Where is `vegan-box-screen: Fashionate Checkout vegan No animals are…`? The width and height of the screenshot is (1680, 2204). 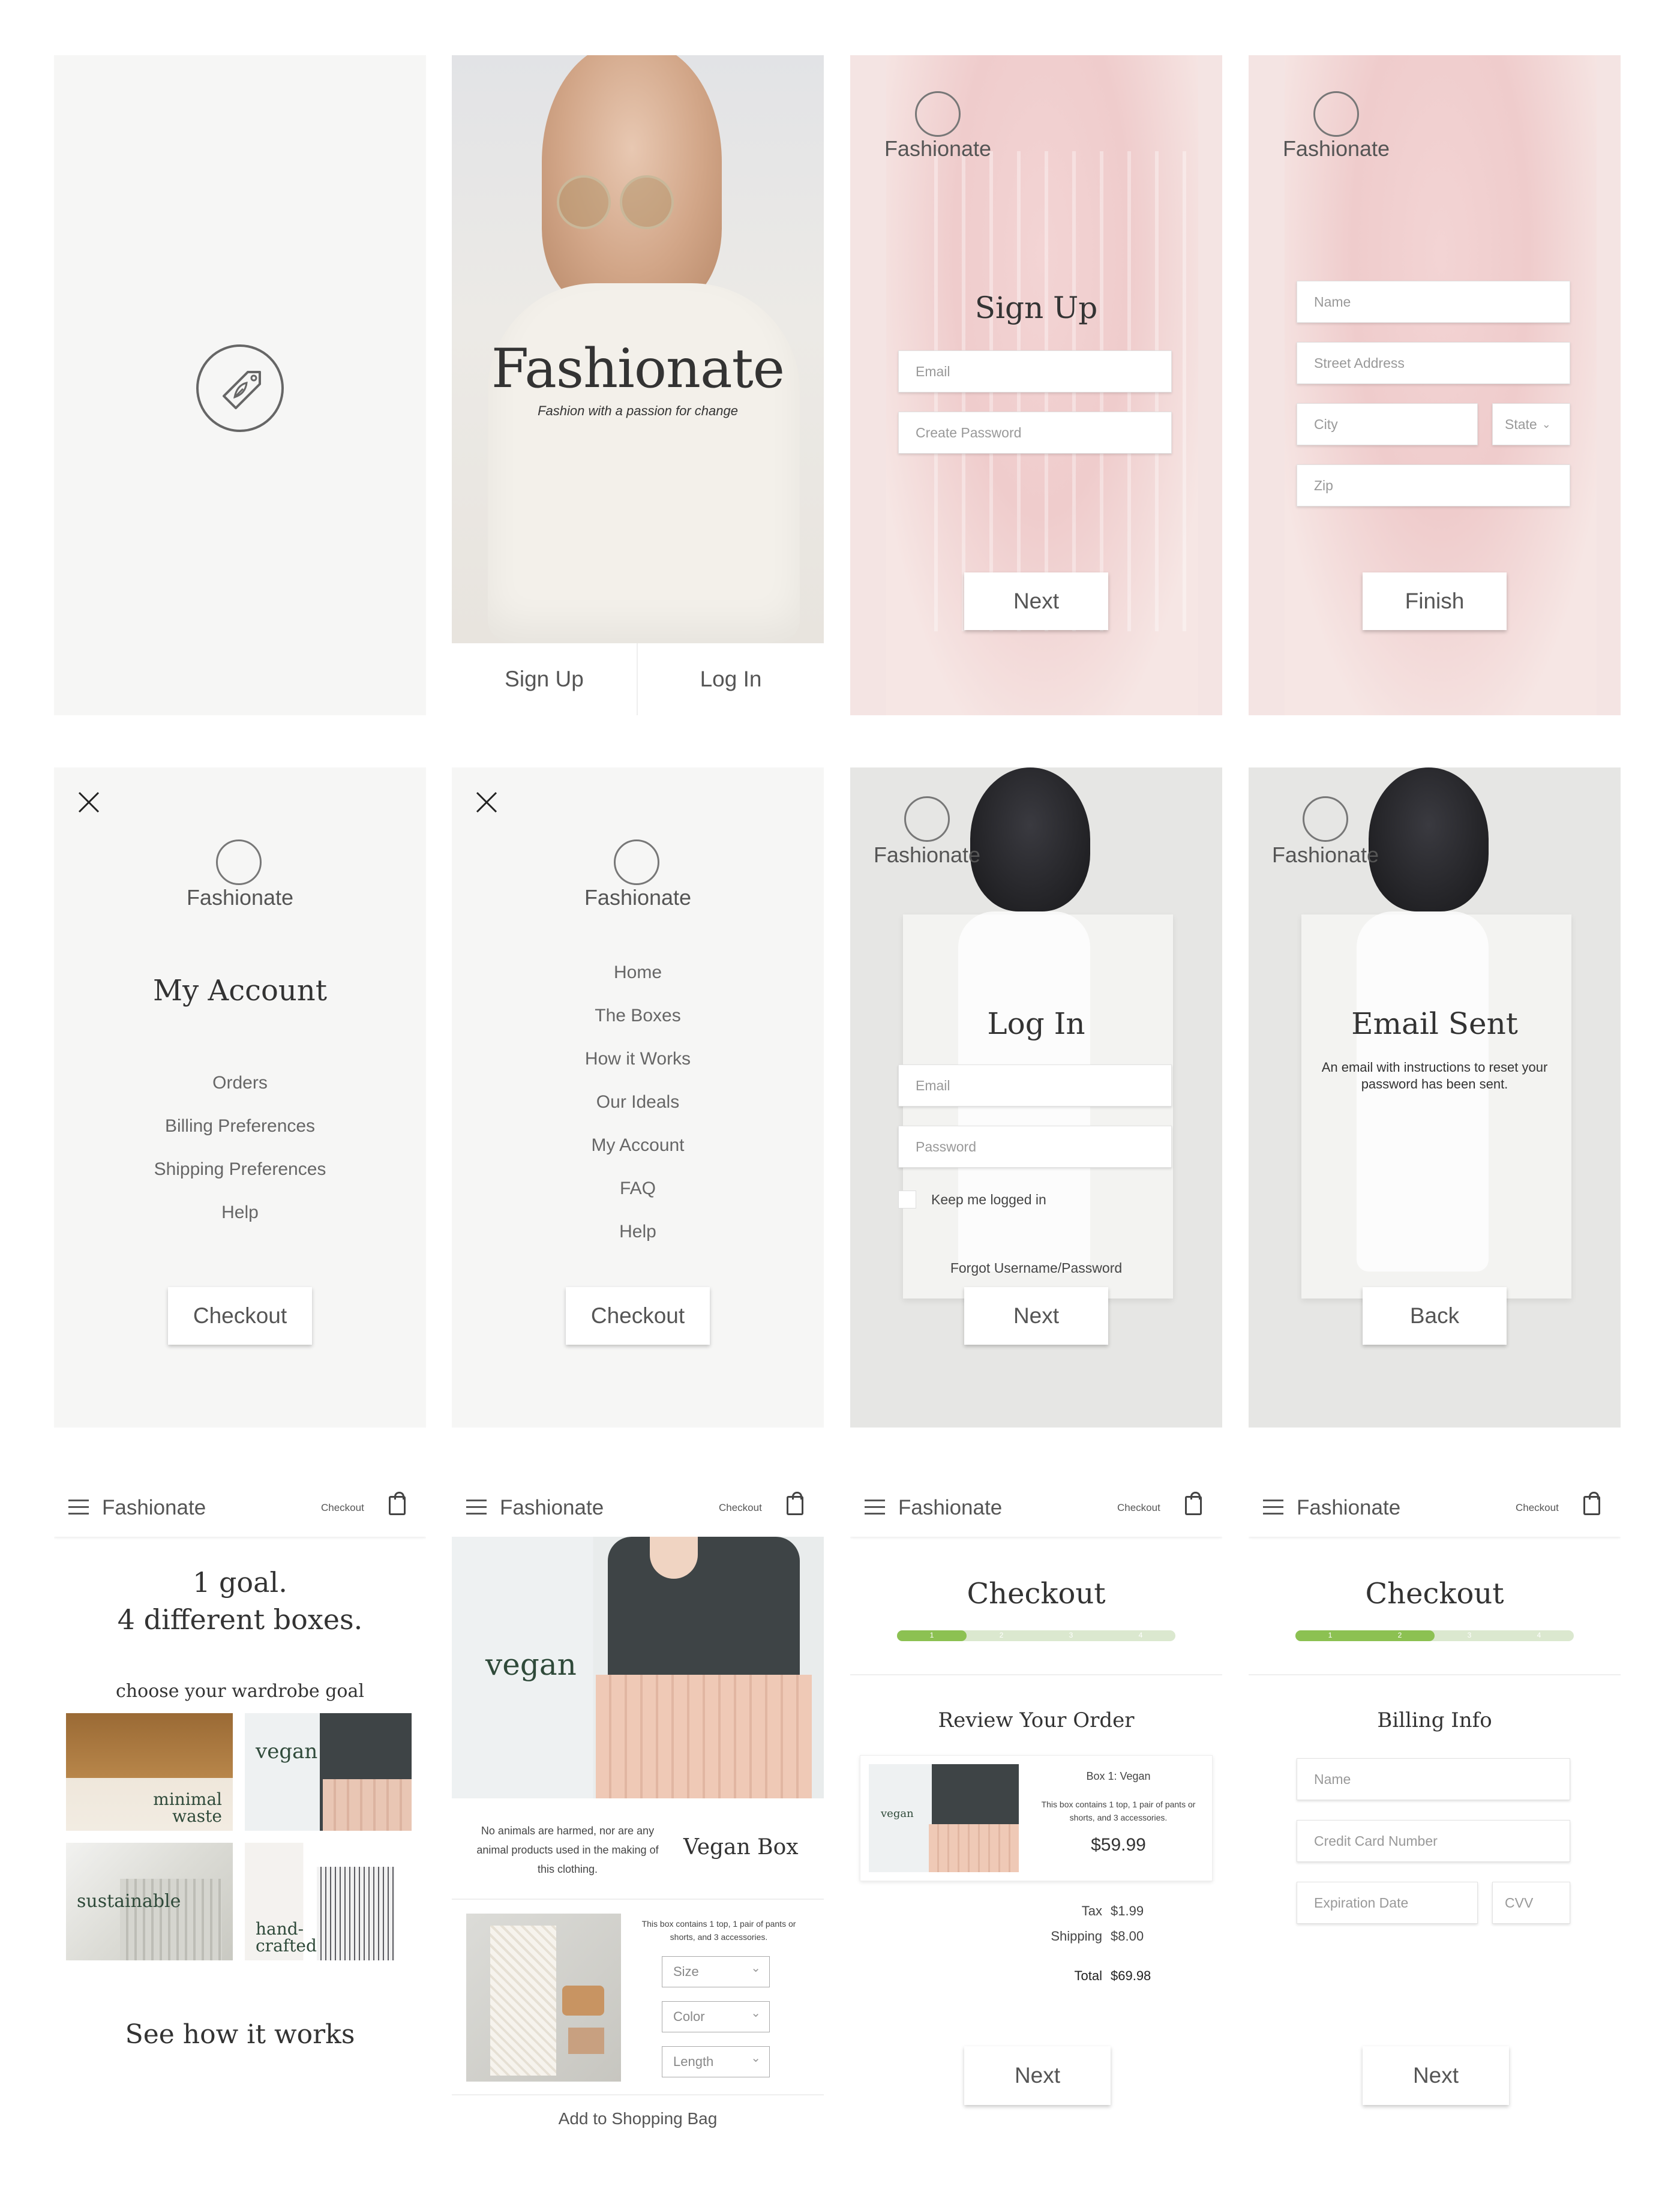 vegan-box-screen: Fashionate Checkout vegan No animals are… is located at coordinates (638, 1809).